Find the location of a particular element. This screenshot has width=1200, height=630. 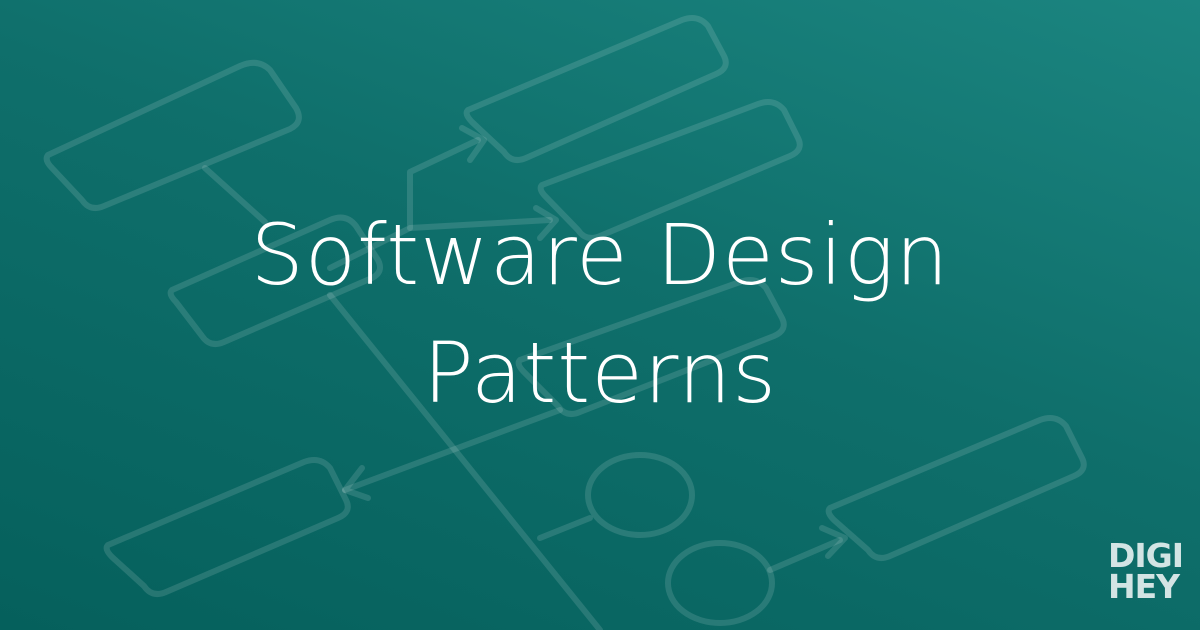

logo-line-2: HEY is located at coordinates (1144, 586).